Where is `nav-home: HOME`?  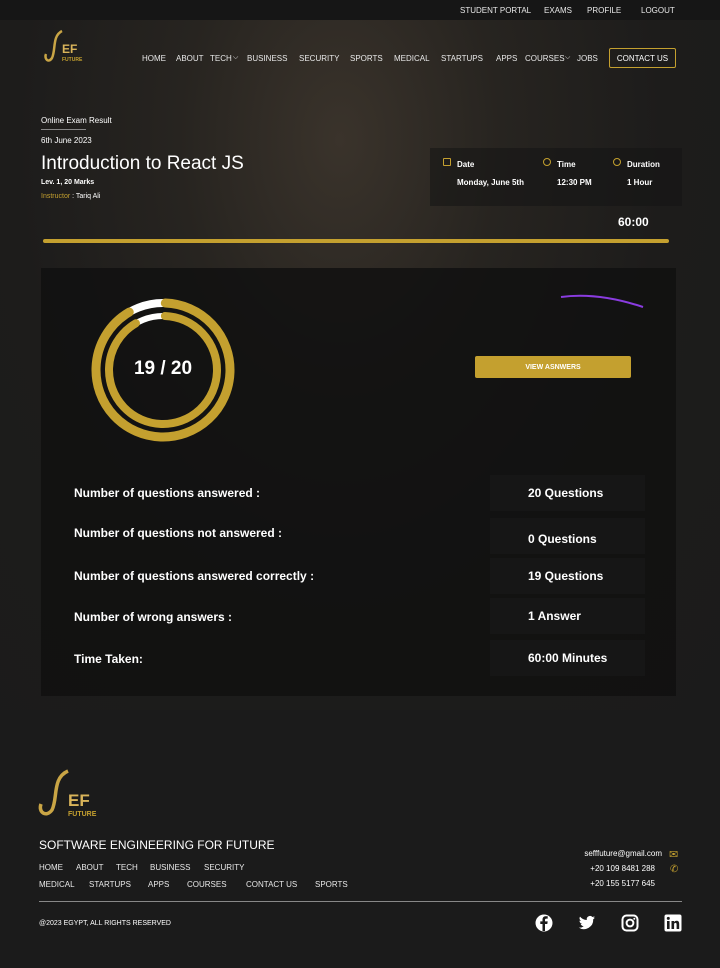
nav-home: HOME is located at coordinates (154, 58).